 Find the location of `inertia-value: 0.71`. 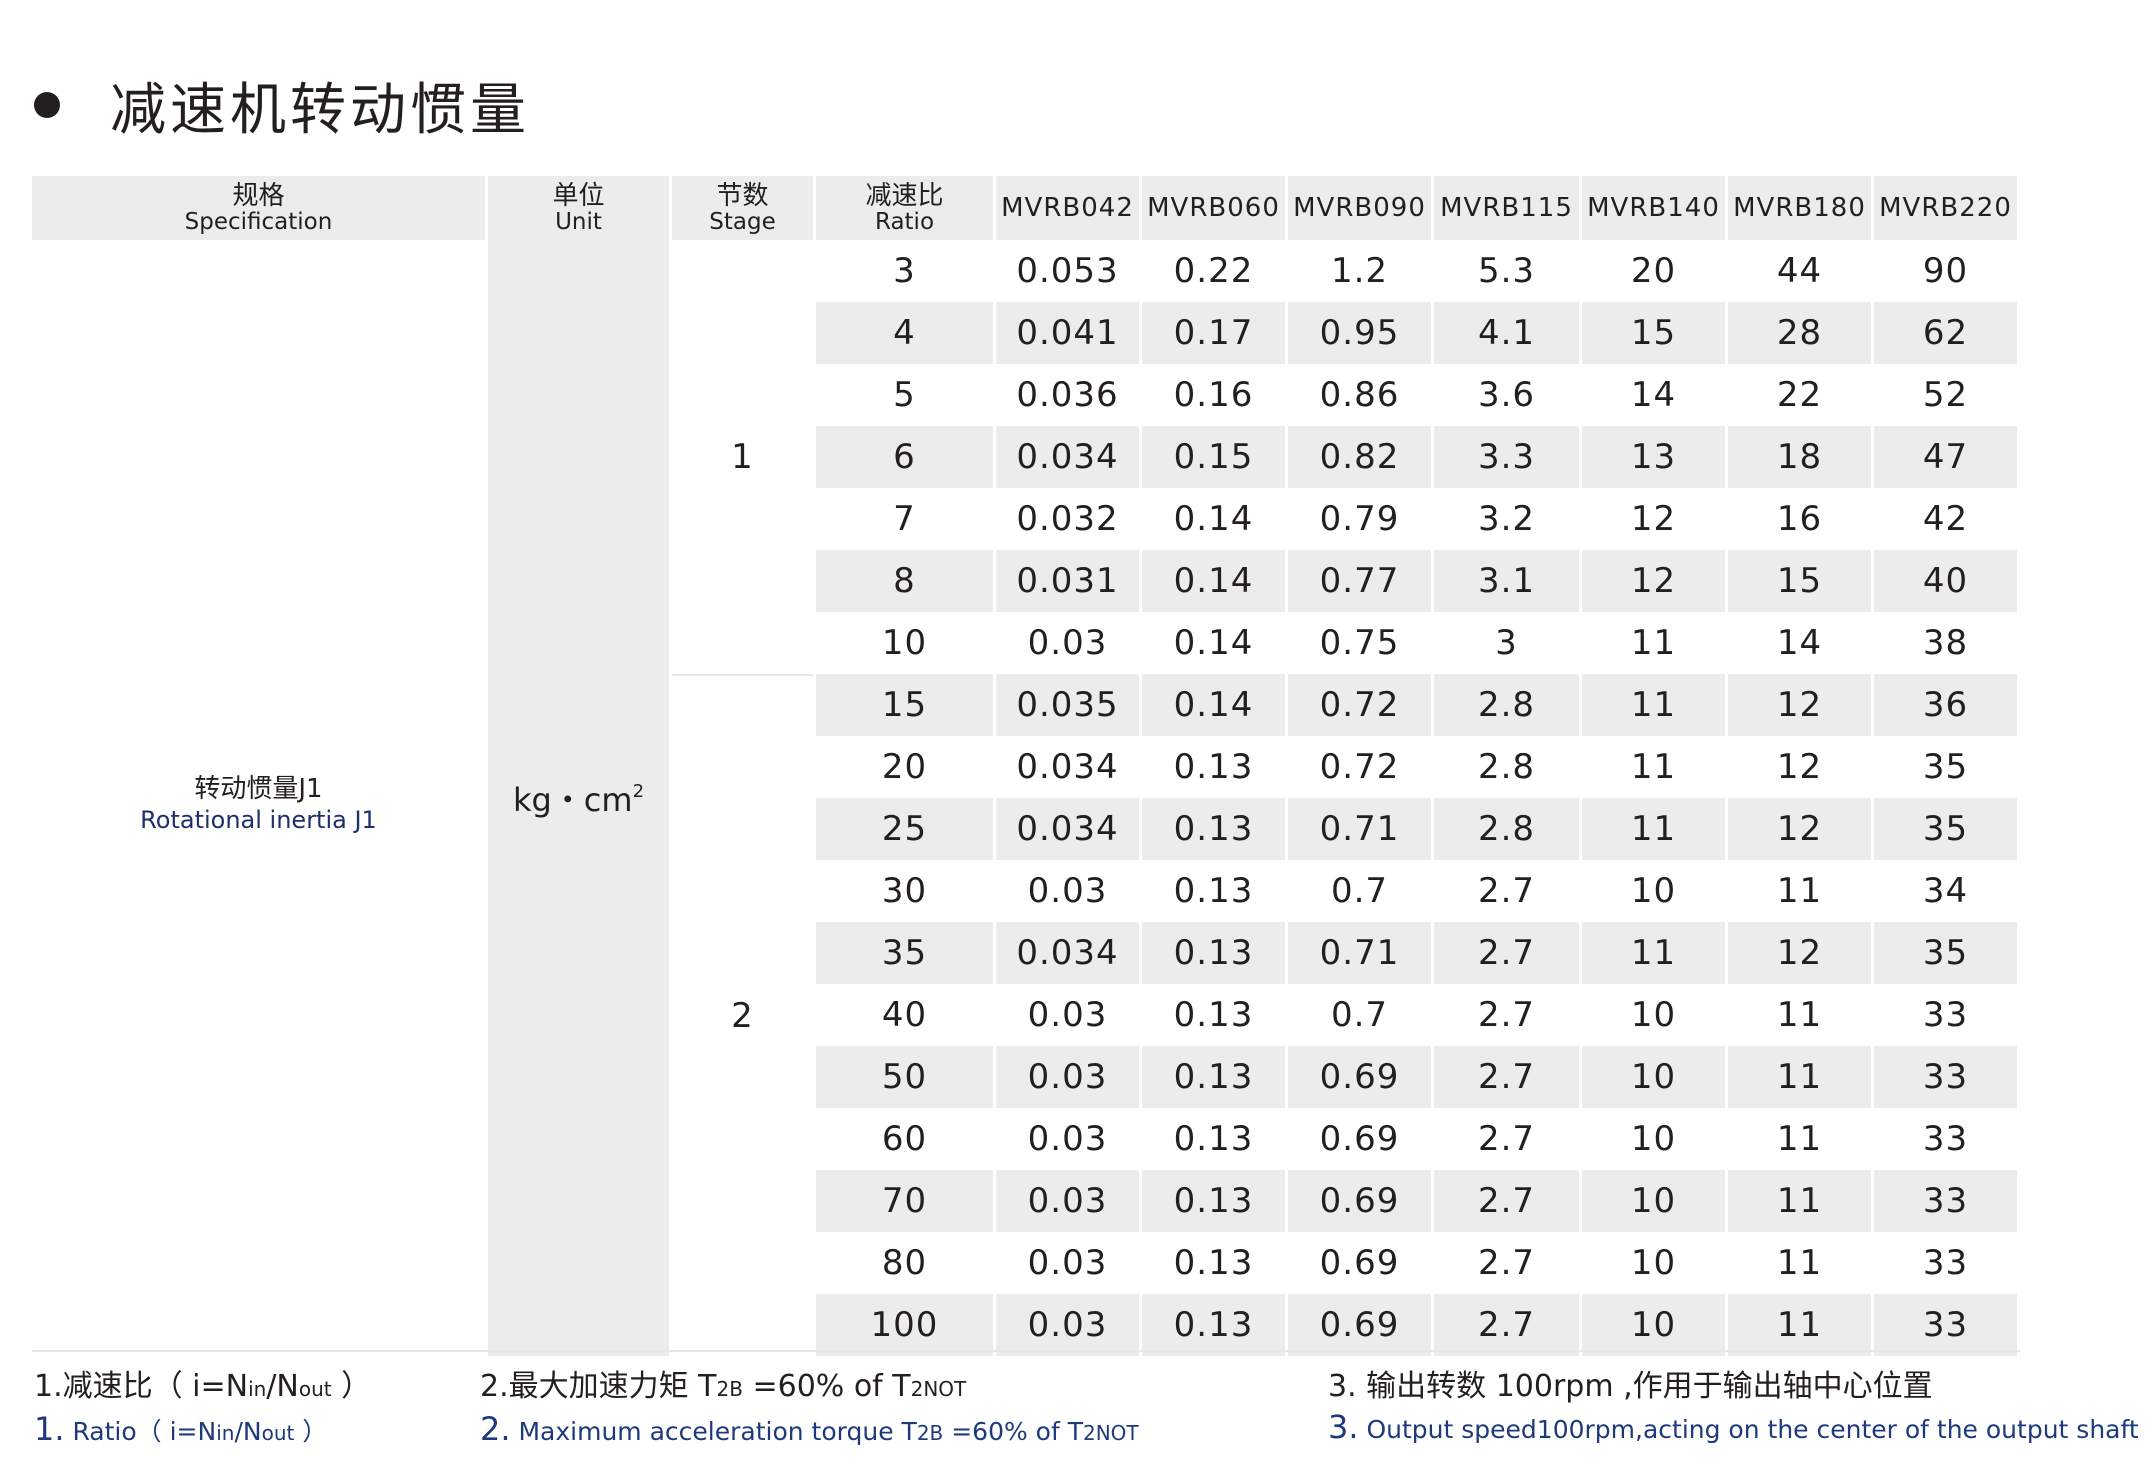

inertia-value: 0.71 is located at coordinates (1359, 829).